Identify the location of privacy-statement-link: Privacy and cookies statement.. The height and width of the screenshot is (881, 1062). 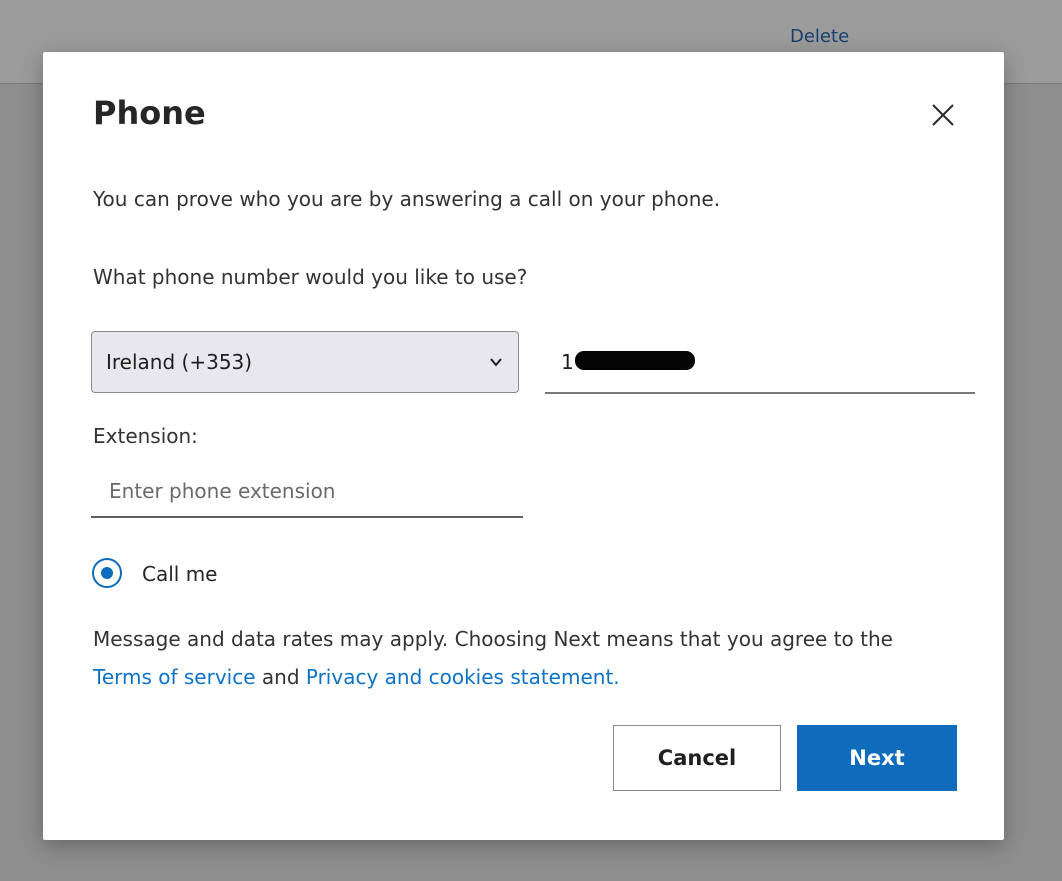
(463, 677).